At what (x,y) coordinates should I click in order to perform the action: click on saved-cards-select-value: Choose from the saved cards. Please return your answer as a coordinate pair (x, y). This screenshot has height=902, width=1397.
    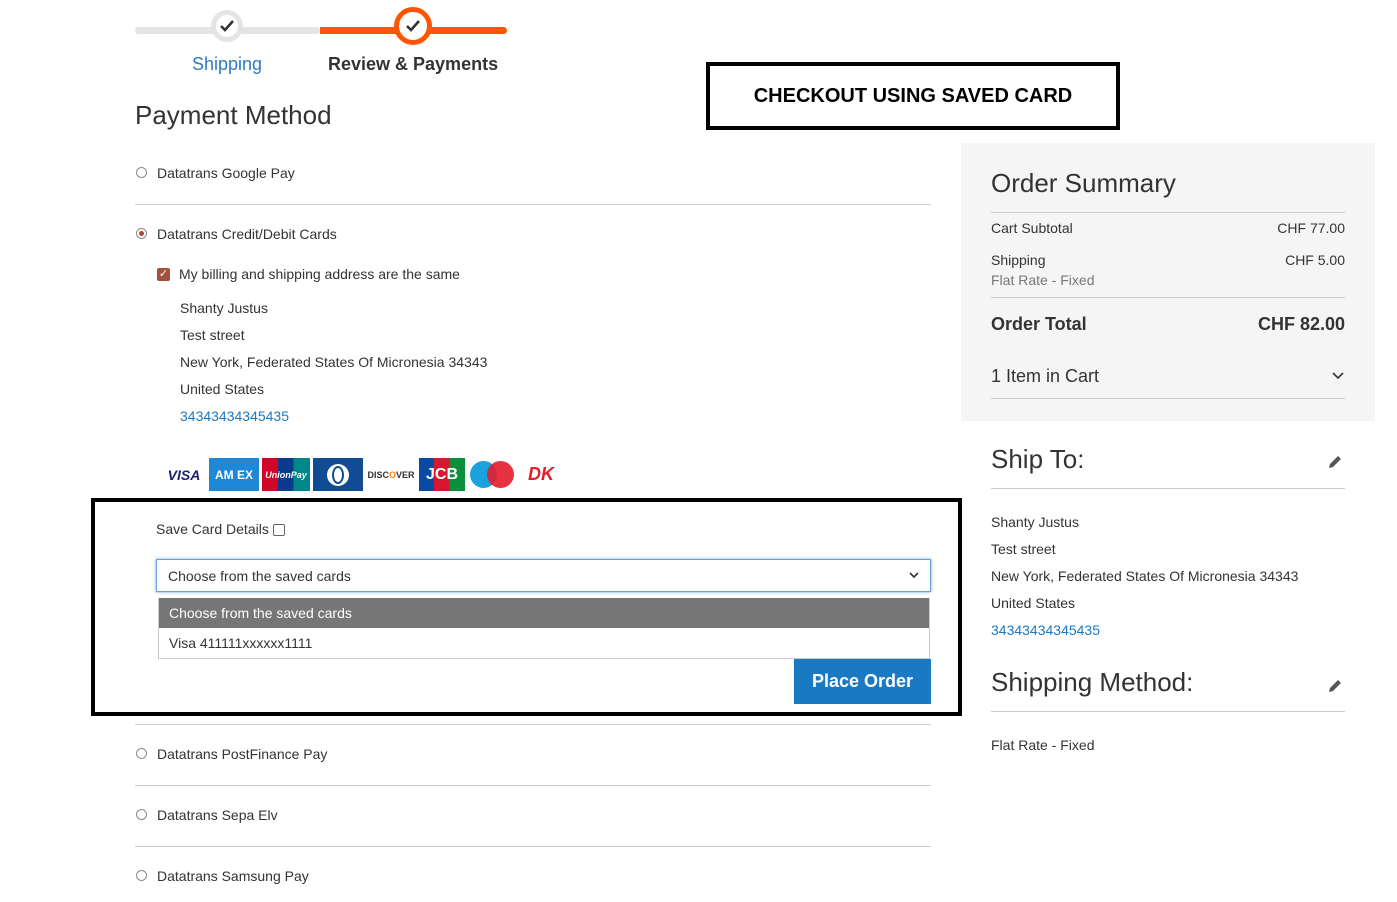
    Looking at the image, I should click on (259, 576).